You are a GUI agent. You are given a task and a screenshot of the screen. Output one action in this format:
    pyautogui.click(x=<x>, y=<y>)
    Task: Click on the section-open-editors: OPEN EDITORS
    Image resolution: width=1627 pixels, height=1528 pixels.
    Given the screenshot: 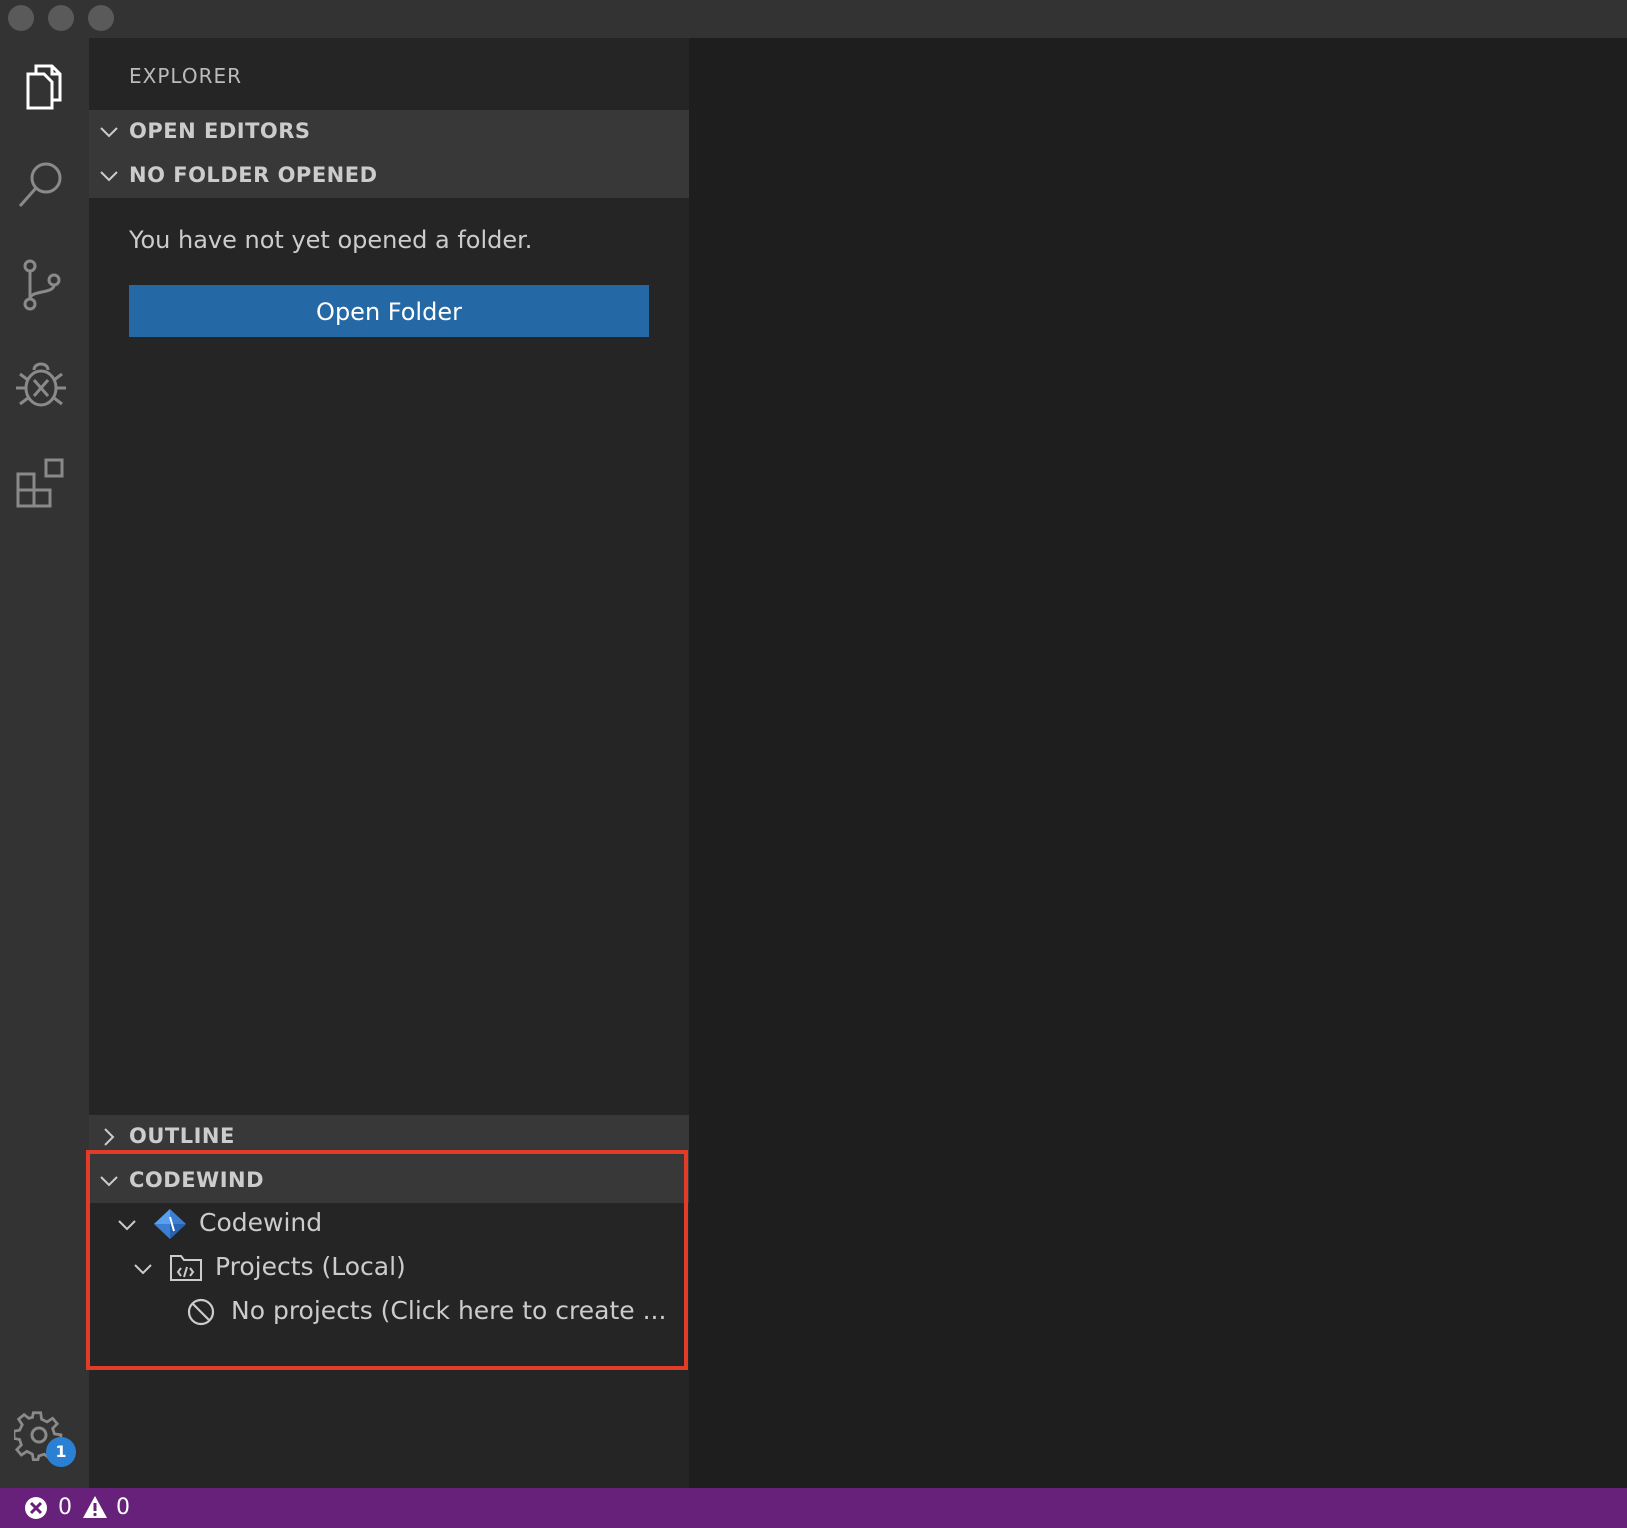 What is the action you would take?
    pyautogui.click(x=389, y=132)
    